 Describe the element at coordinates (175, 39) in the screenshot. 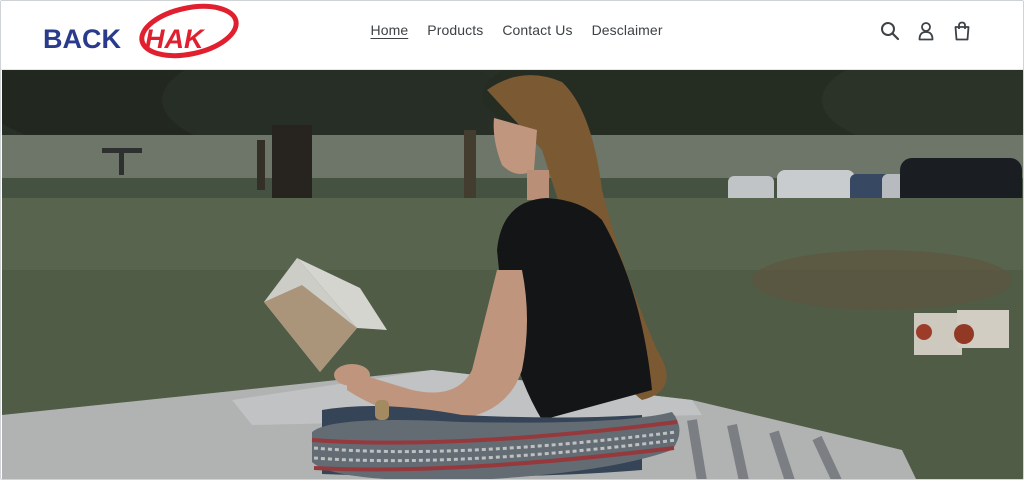

I see `logo-text-hak: HAK` at that location.